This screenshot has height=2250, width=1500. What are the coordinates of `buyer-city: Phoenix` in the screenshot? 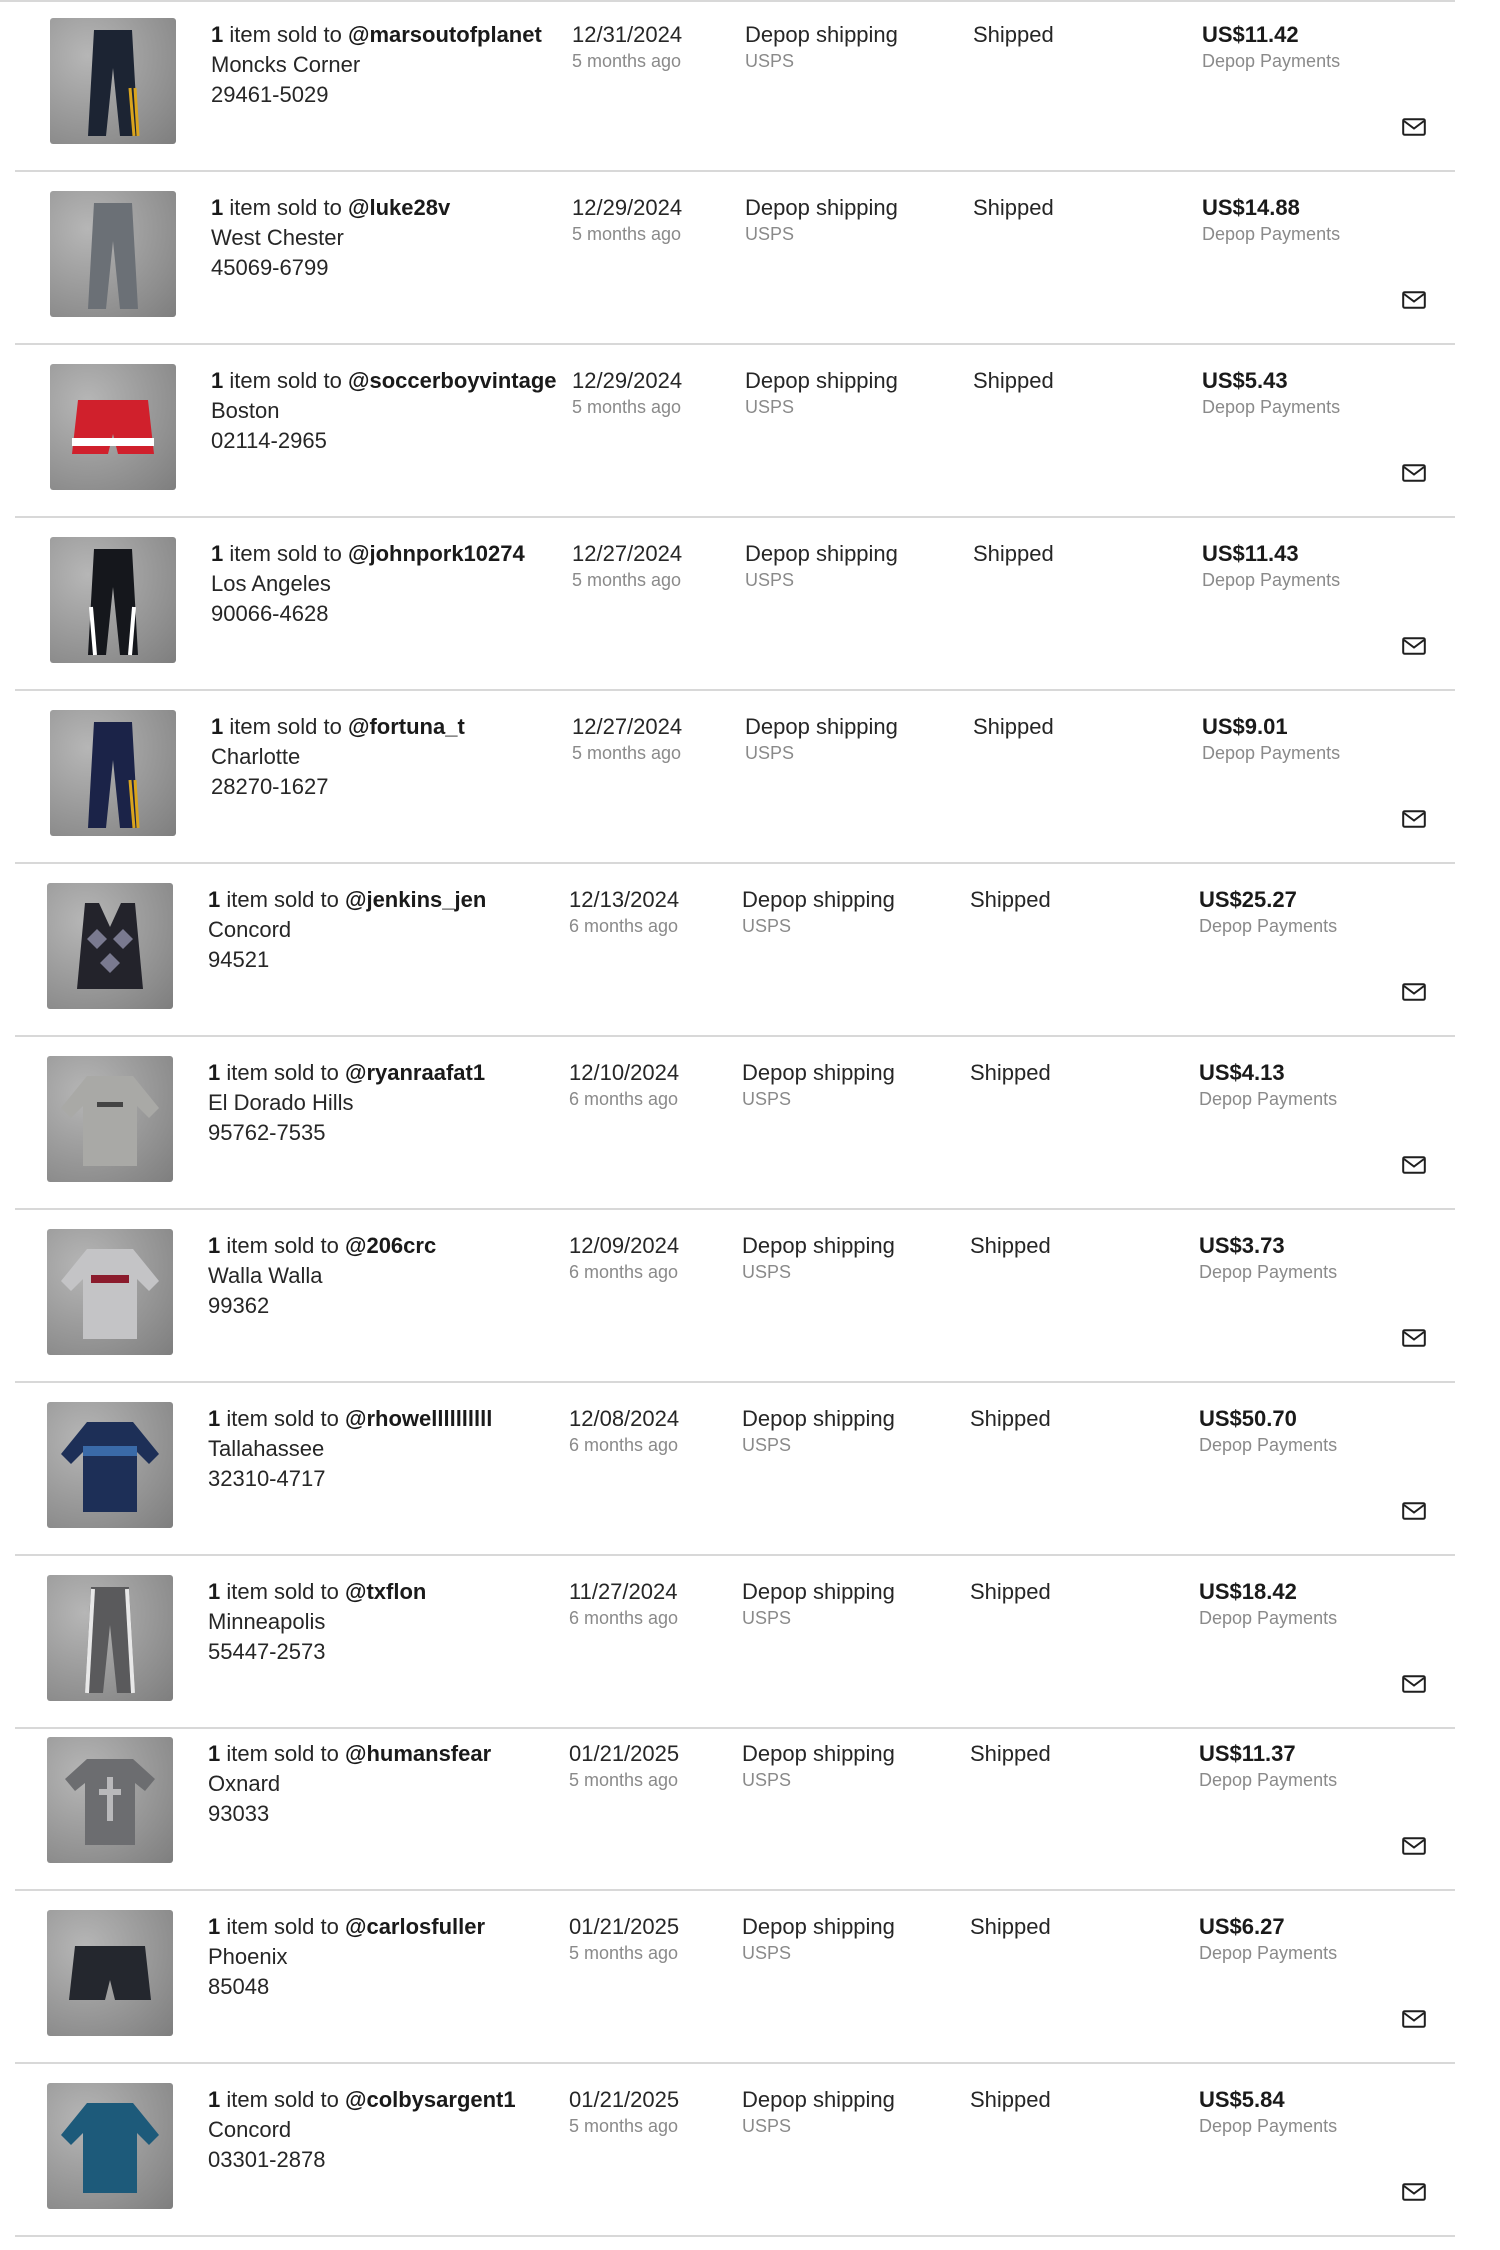 It's located at (248, 1956).